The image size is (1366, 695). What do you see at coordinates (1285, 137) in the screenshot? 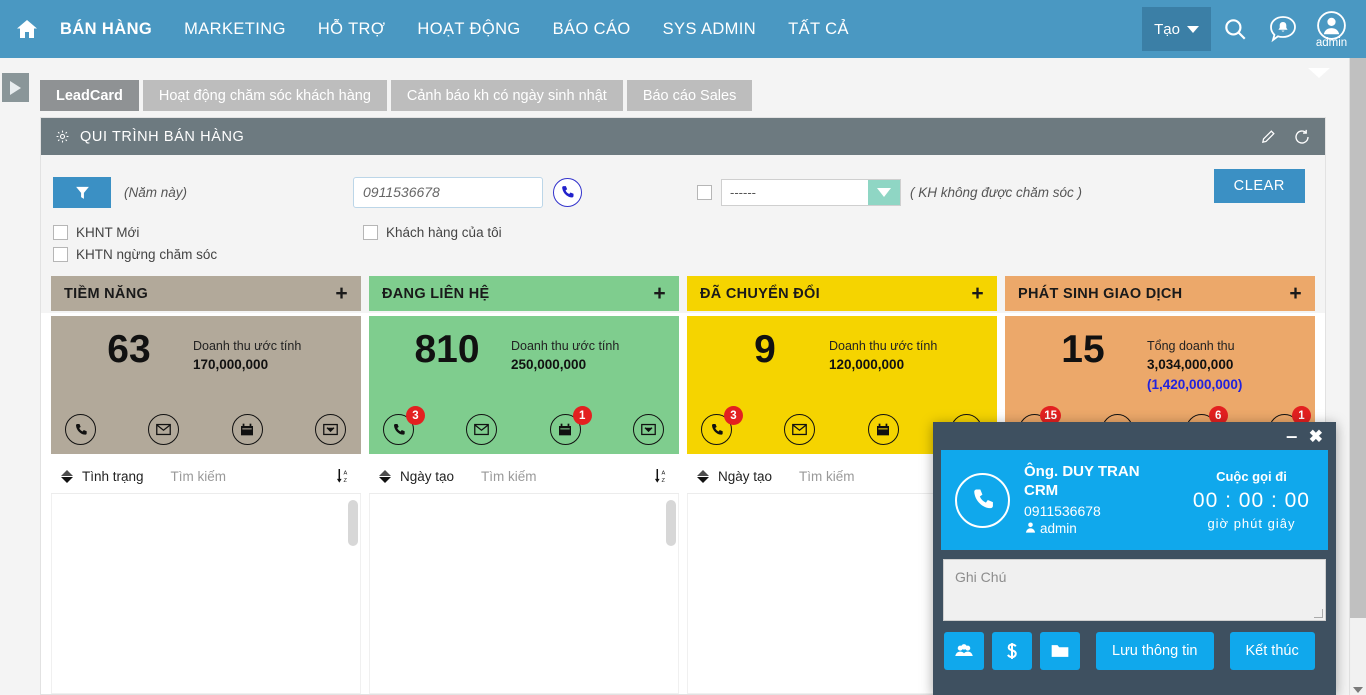
I see `panel-actions` at bounding box center [1285, 137].